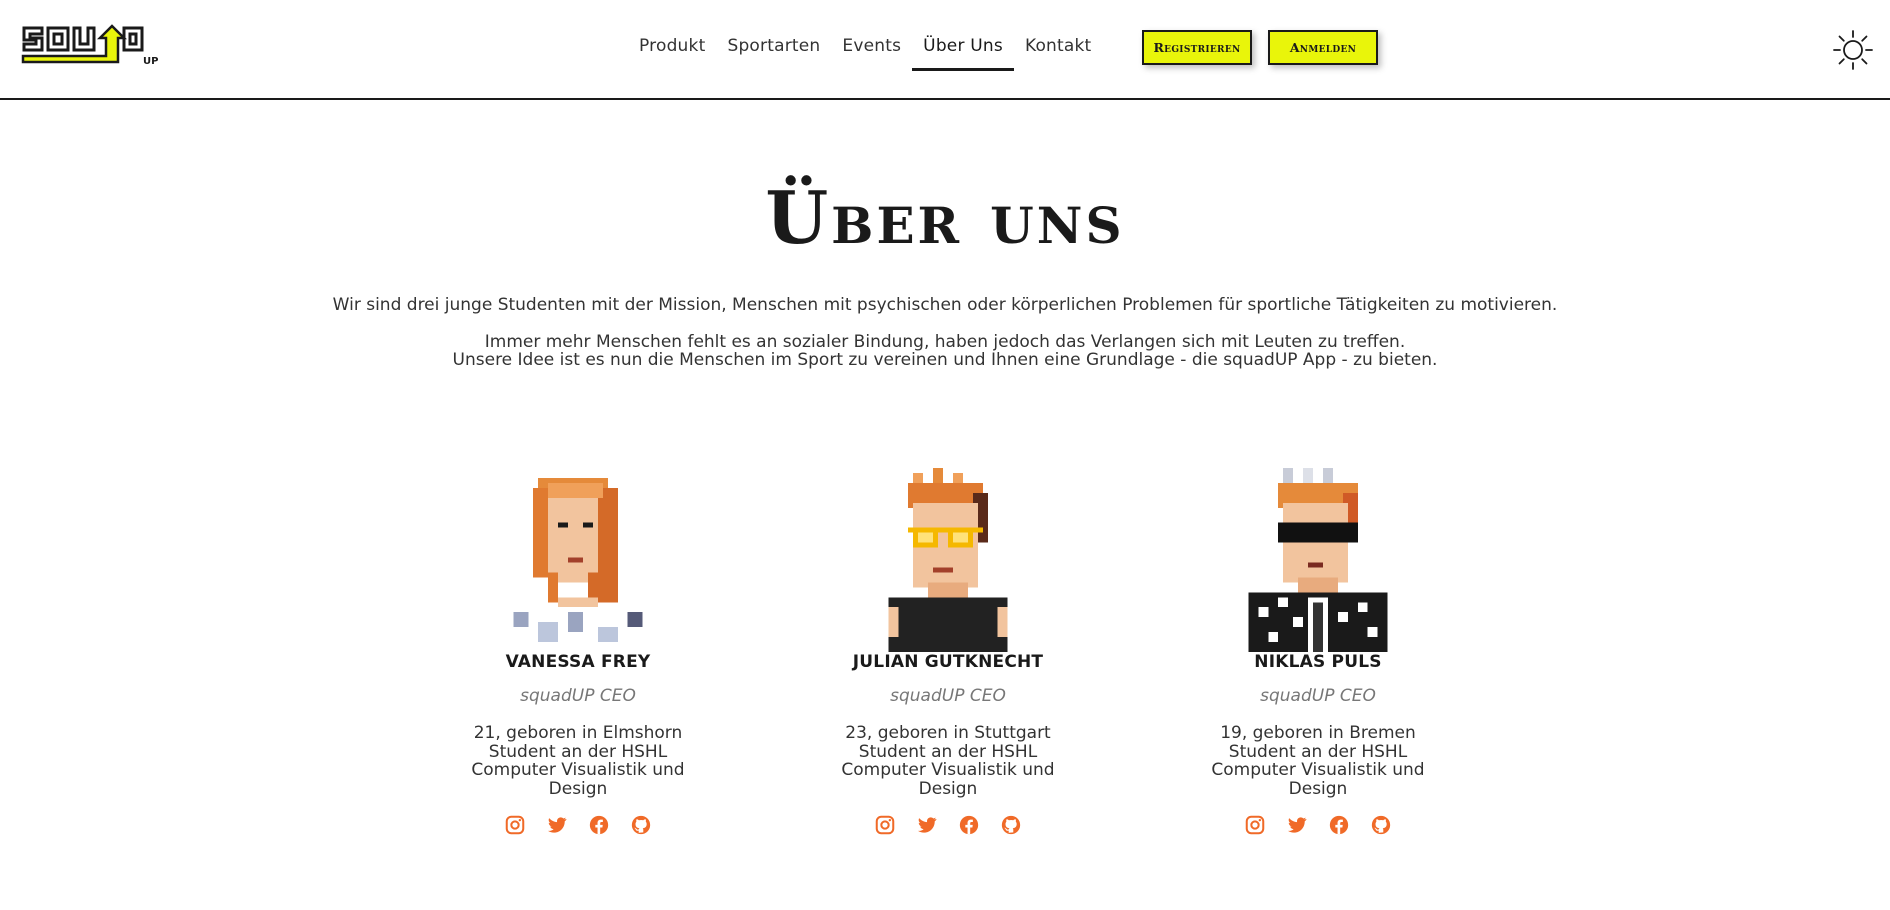  What do you see at coordinates (1318, 560) in the screenshot?
I see `avatar-niklas` at bounding box center [1318, 560].